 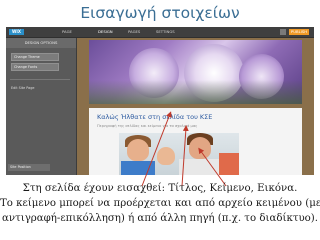 What do you see at coordinates (105, 32) in the screenshot?
I see `nav-design: DESIGN` at bounding box center [105, 32].